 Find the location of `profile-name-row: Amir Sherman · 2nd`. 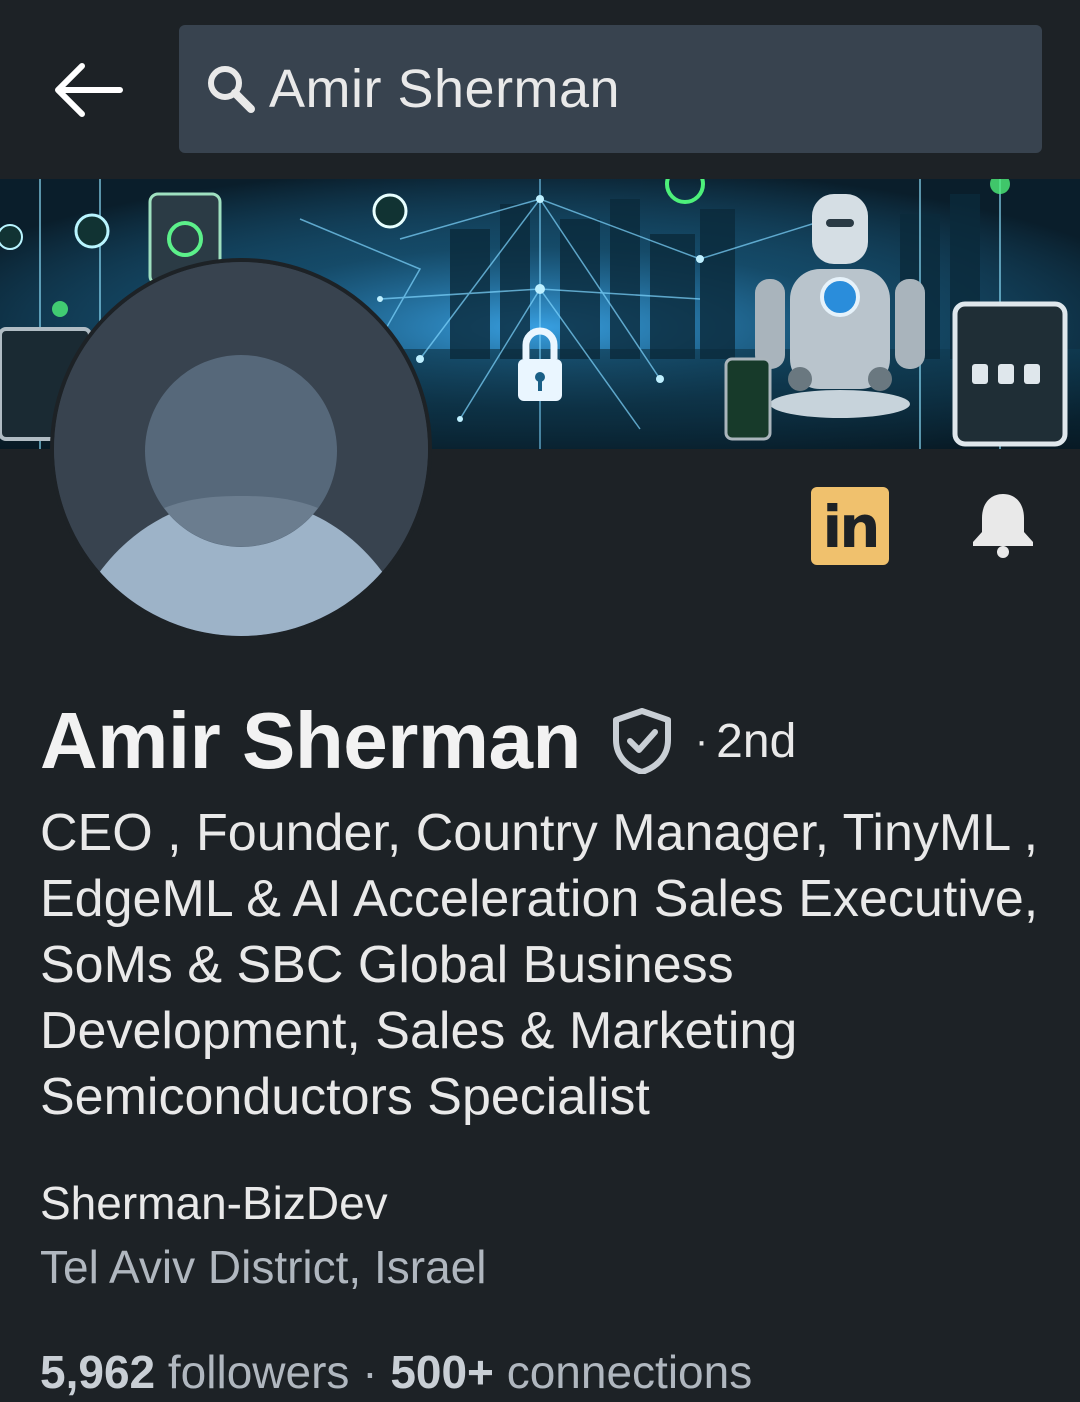

profile-name-row: Amir Sherman · 2nd is located at coordinates (418, 741).